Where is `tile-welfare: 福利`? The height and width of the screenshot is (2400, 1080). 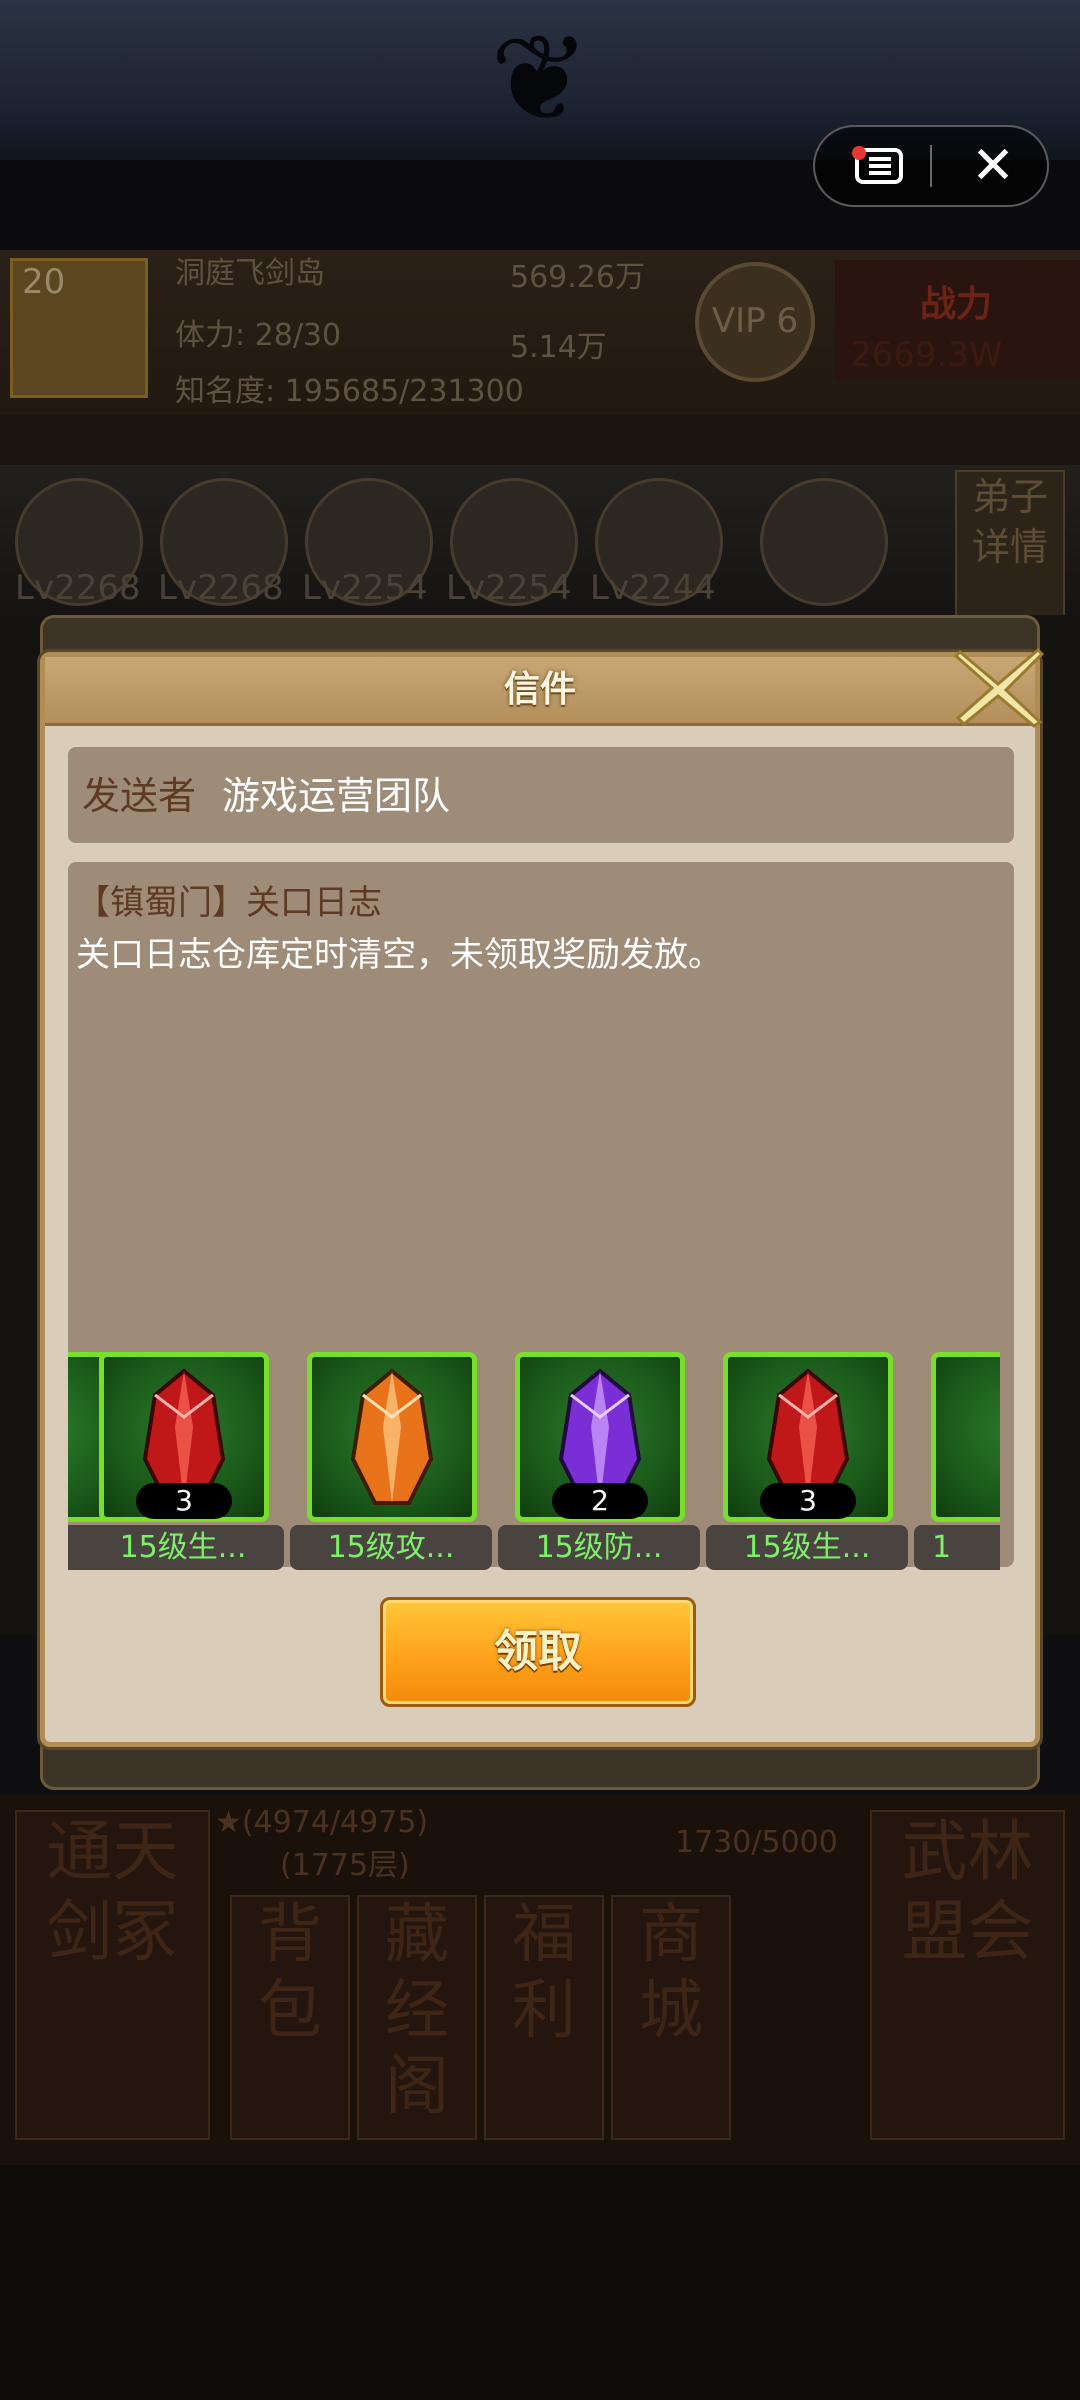
tile-welfare: 福利 is located at coordinates (544, 2017).